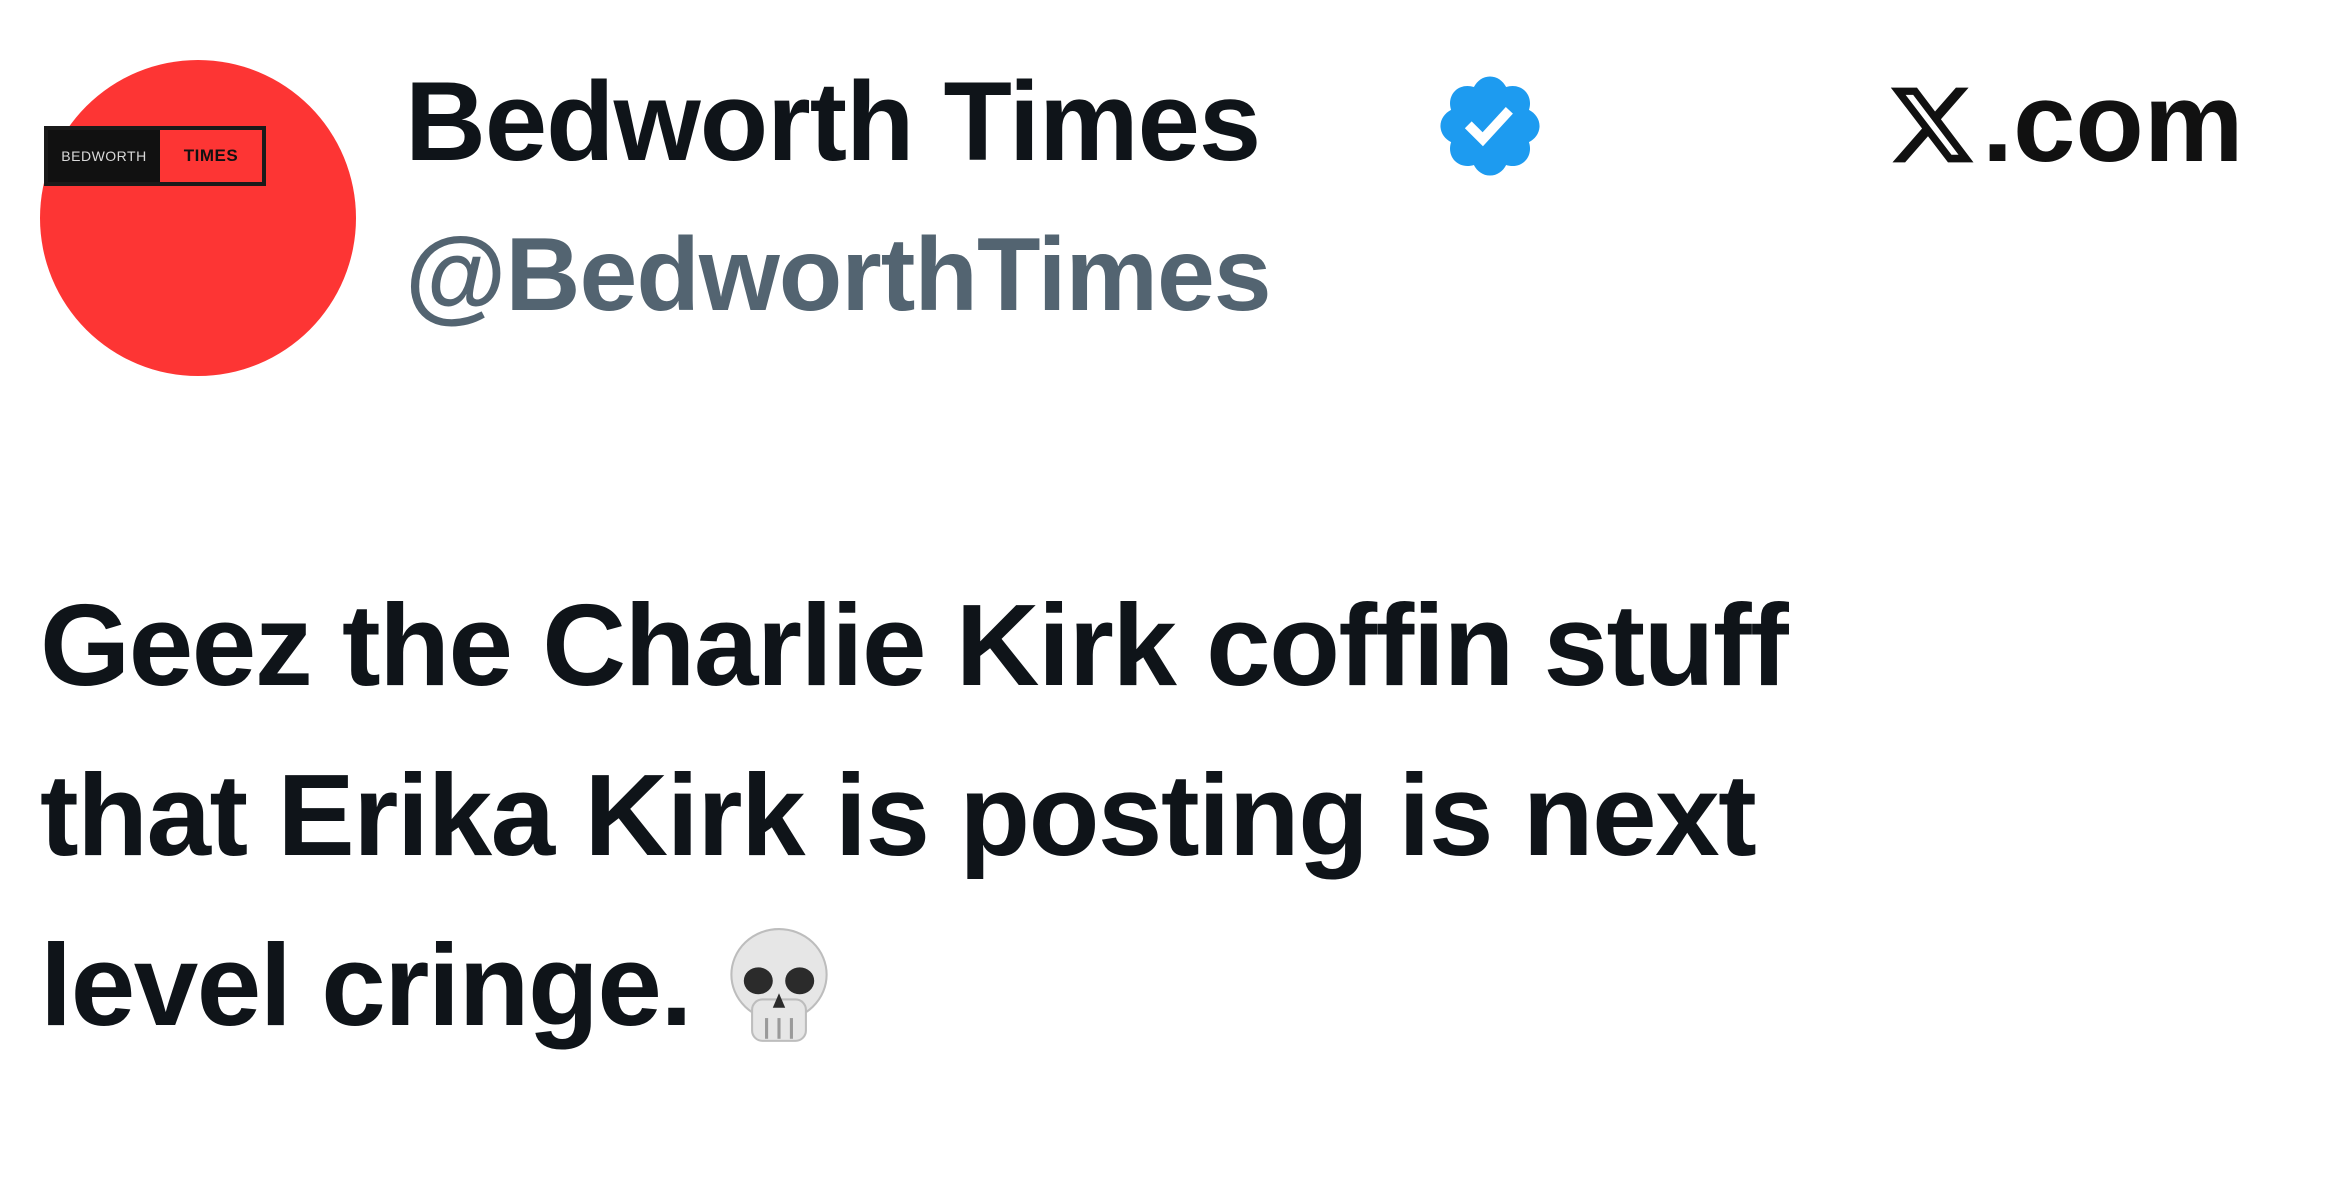  I want to click on tweet-line-text: level cringe., so click(366, 985).